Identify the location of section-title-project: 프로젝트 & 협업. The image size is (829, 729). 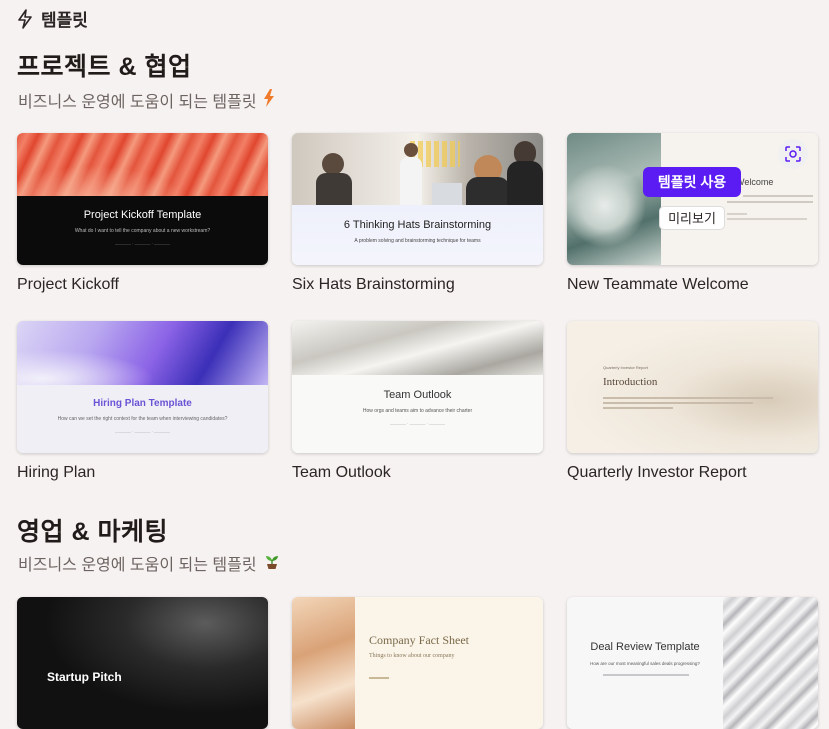
(104, 67).